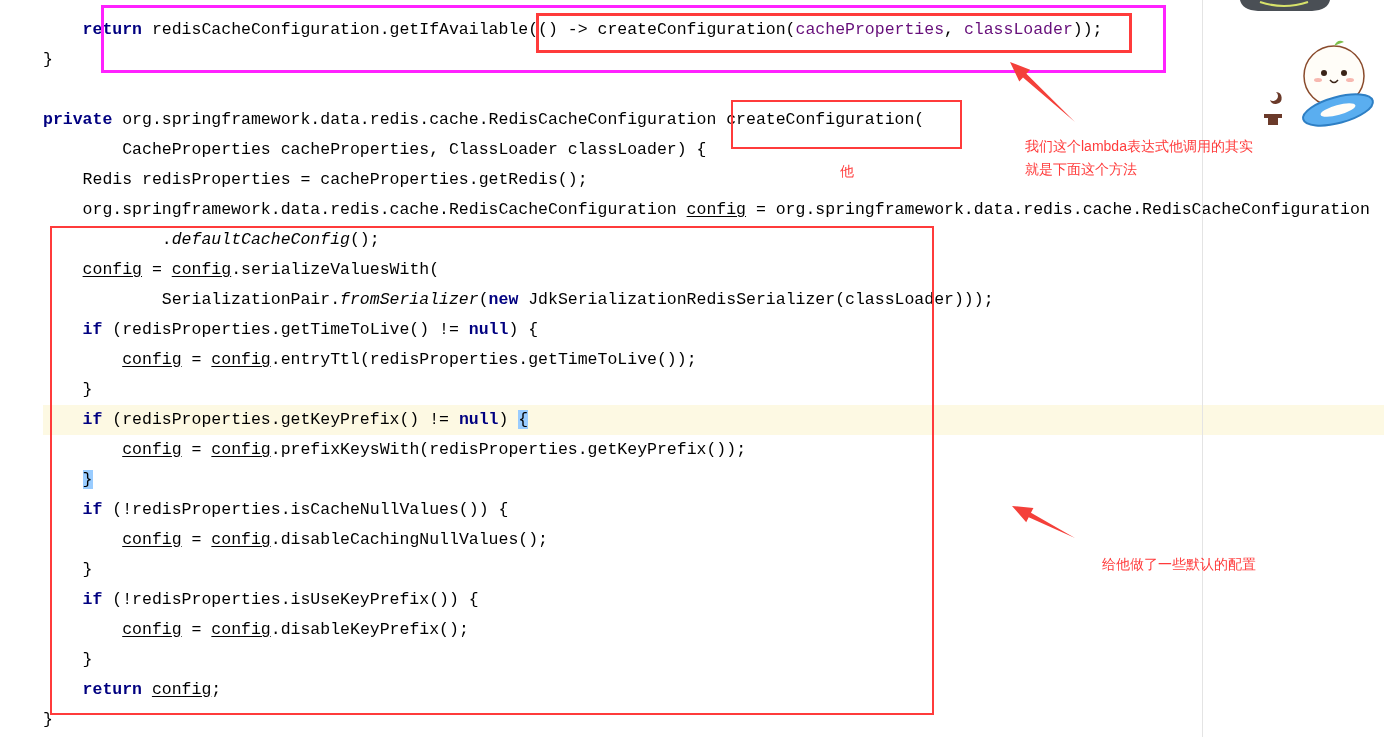  What do you see at coordinates (335, 540) in the screenshot?
I see `code-line: config = config.disableCachingNullValues();` at bounding box center [335, 540].